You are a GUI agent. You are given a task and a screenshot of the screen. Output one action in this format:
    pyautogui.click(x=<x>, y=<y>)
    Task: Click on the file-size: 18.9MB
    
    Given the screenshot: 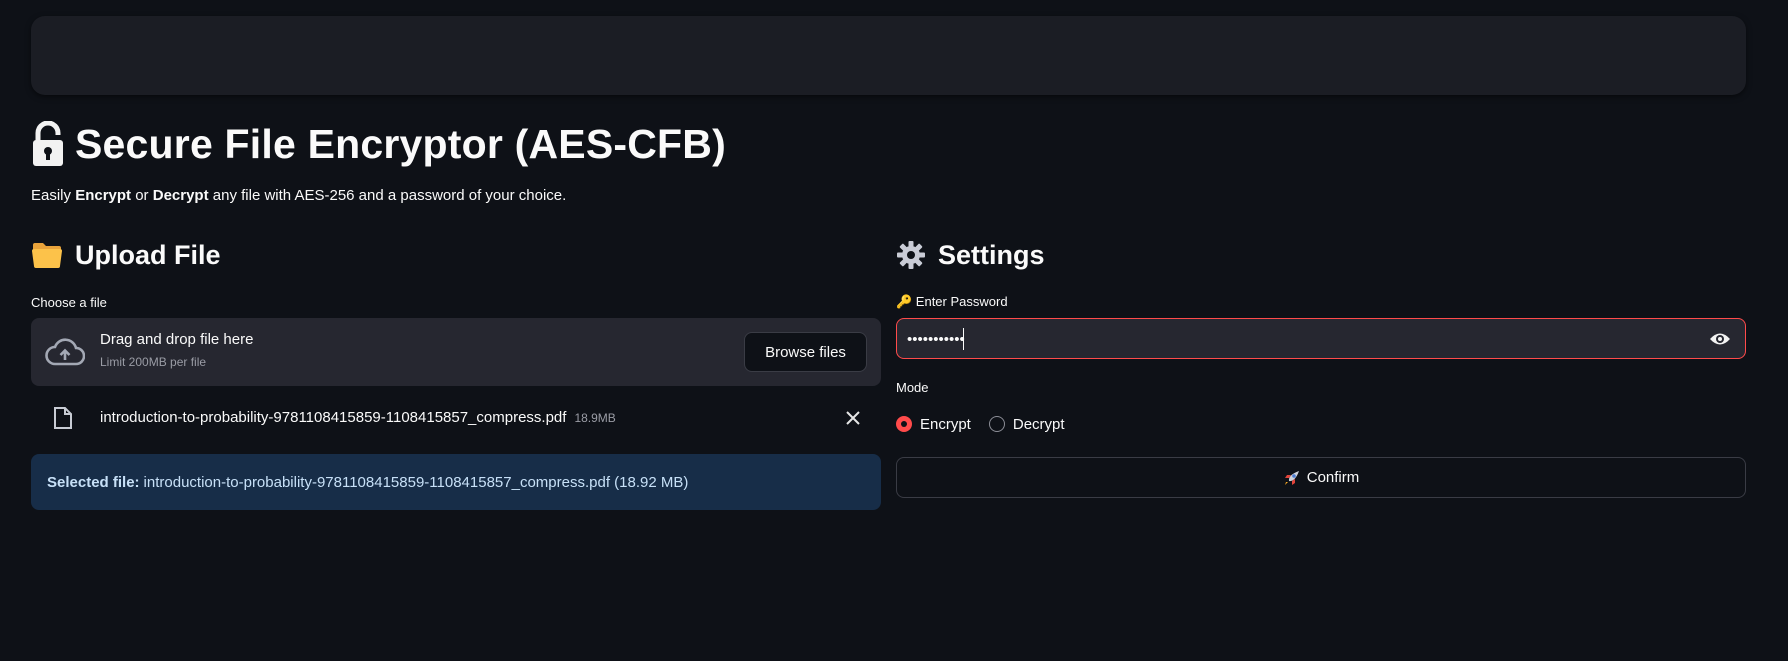 What is the action you would take?
    pyautogui.click(x=595, y=418)
    